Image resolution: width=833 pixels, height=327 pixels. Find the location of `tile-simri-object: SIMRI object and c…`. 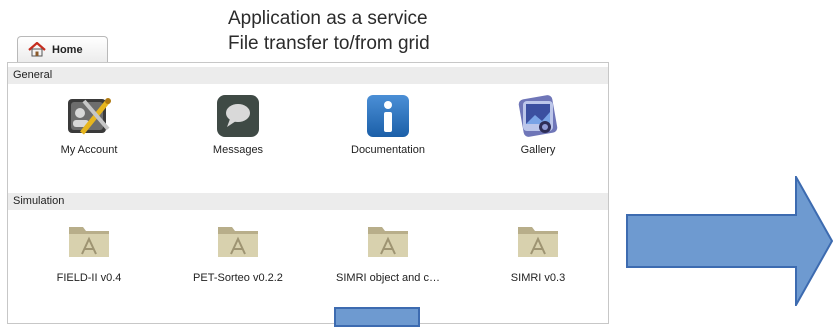

tile-simri-object: SIMRI object and c… is located at coordinates (388, 252).